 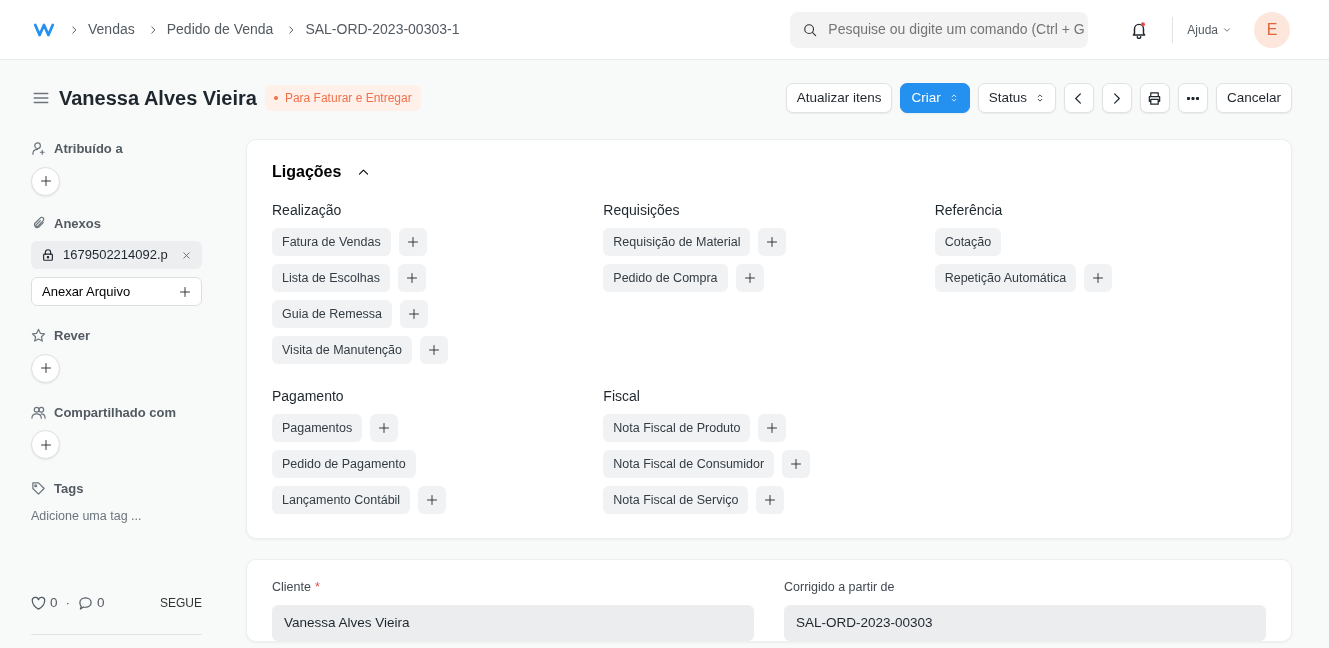 I want to click on link-chip: Nota Fiscal de Consumidor, so click(x=689, y=464).